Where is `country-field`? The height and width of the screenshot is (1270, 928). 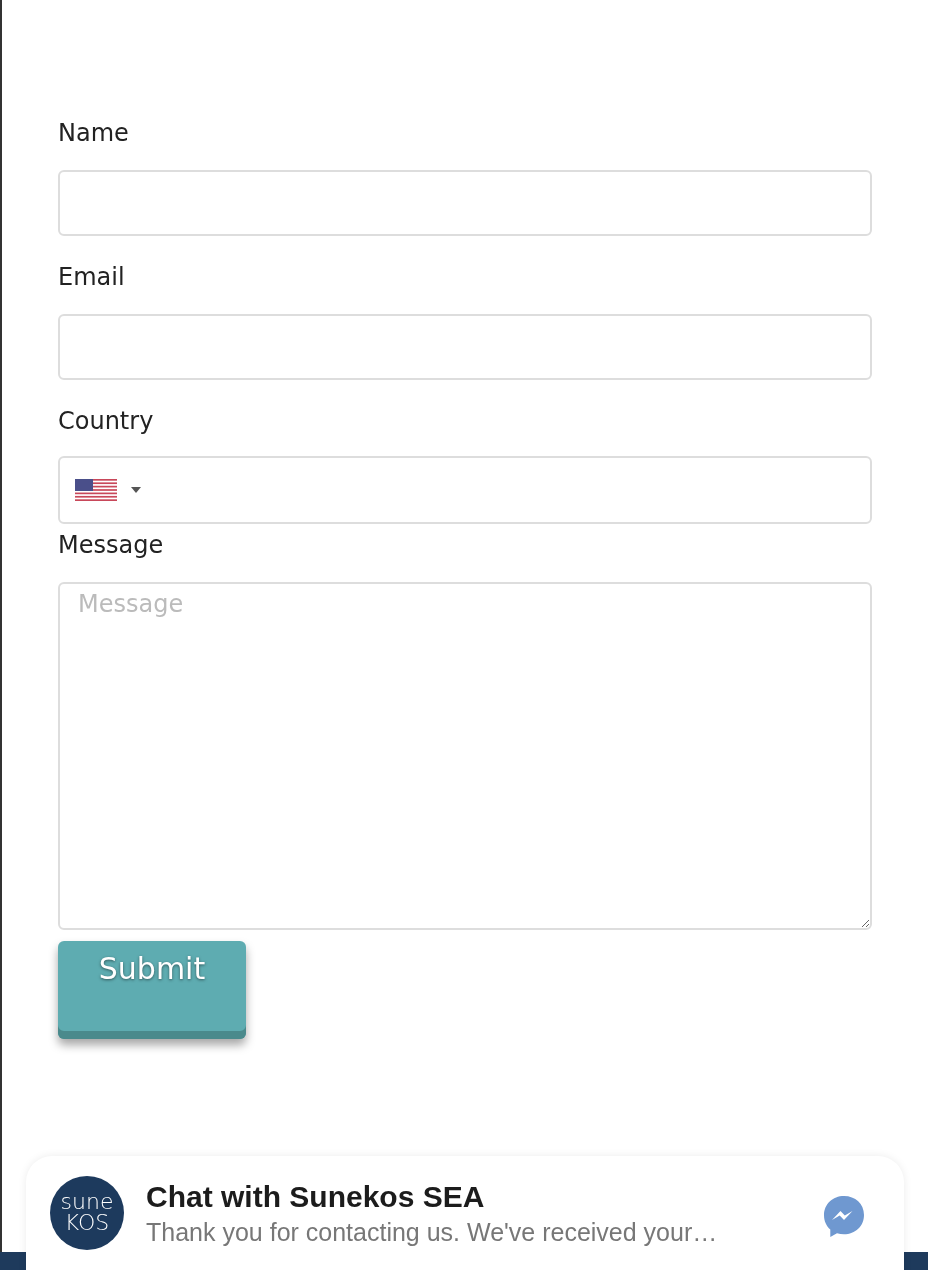
country-field is located at coordinates (465, 490).